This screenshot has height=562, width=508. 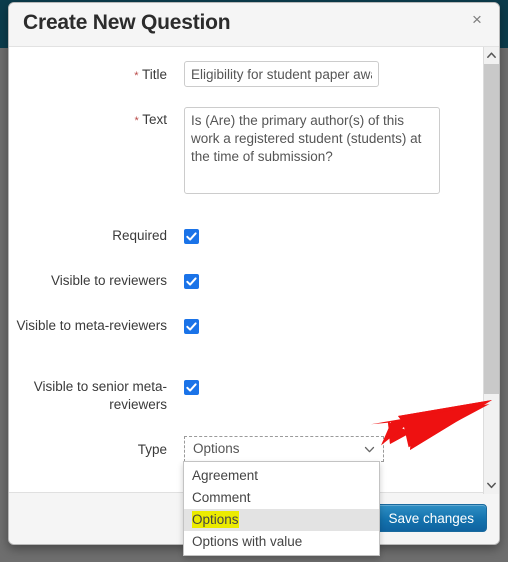 I want to click on title-input, so click(x=281, y=74).